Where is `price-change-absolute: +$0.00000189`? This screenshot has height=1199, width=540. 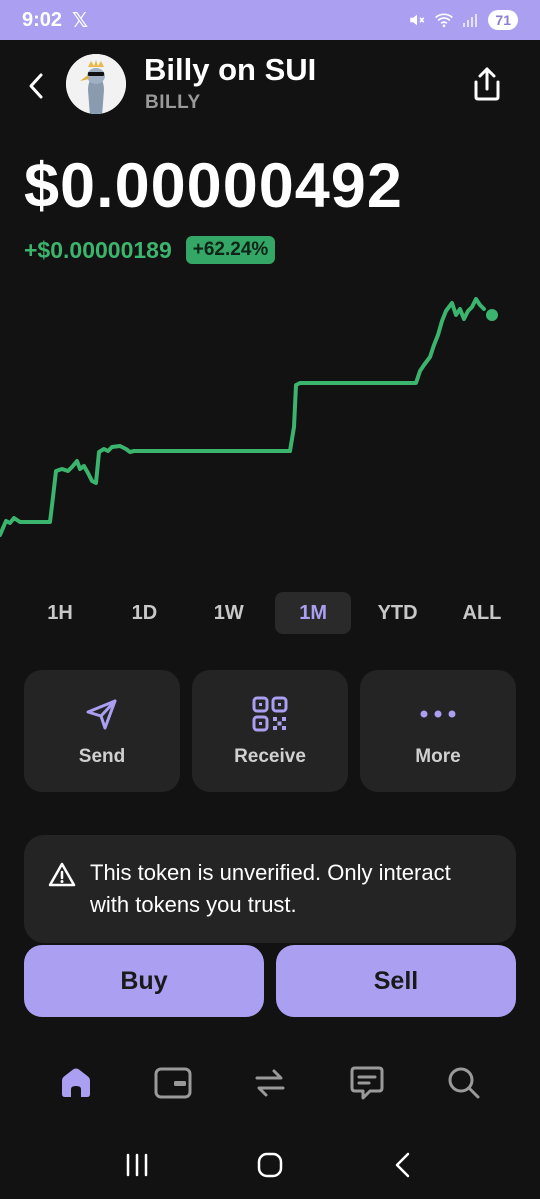 price-change-absolute: +$0.00000189 is located at coordinates (98, 249).